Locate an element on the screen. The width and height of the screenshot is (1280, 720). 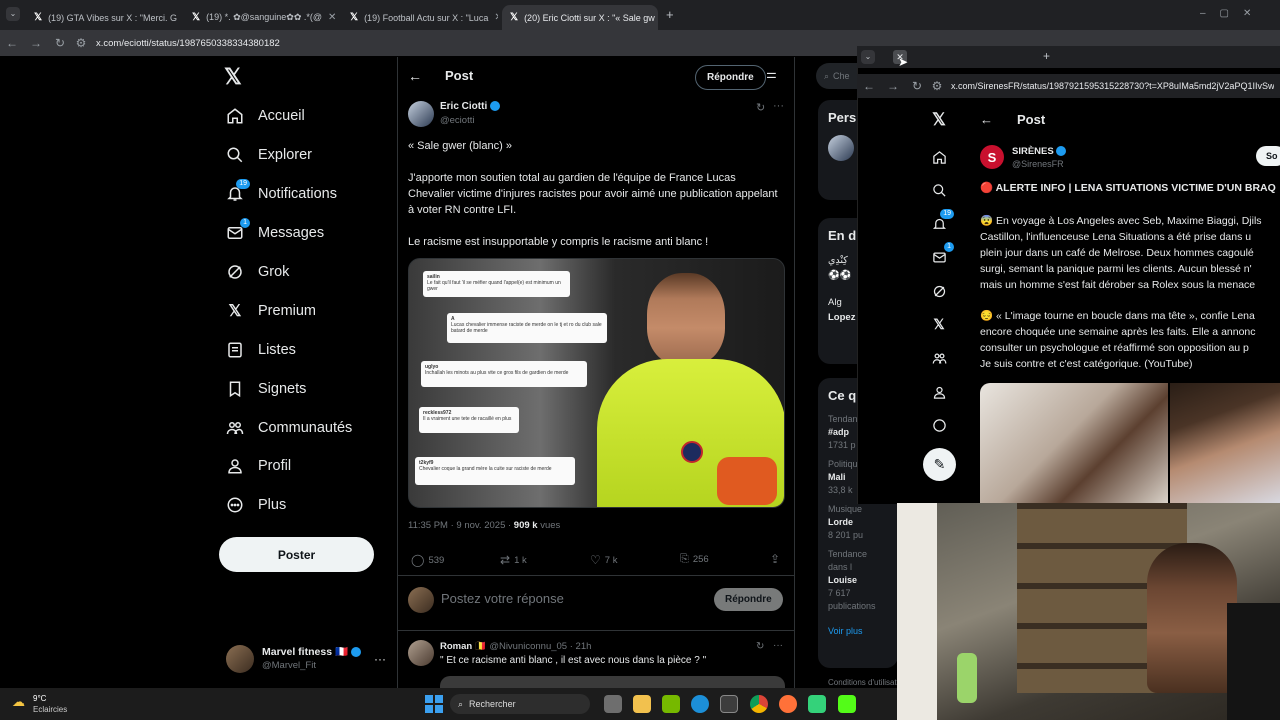
search-icon is located at coordinates (939, 190).